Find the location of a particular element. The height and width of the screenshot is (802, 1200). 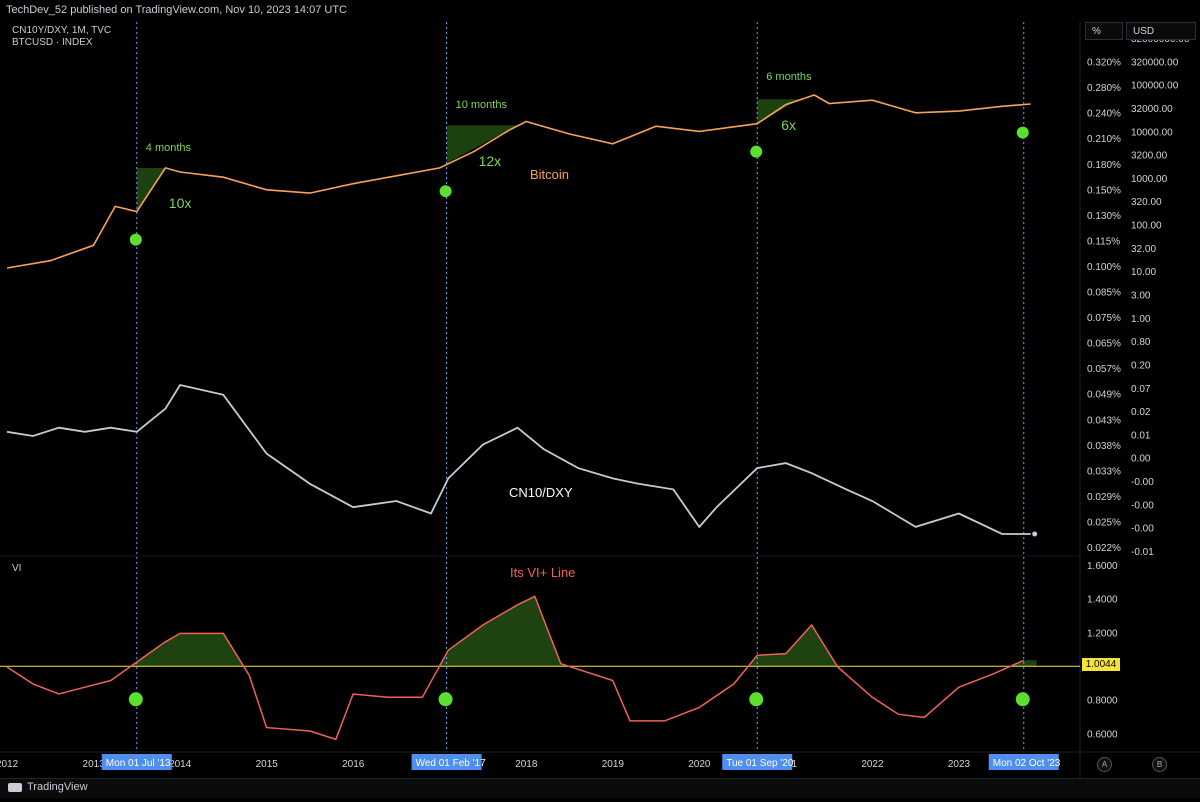

x-tick-label: 2016 is located at coordinates (353, 764).